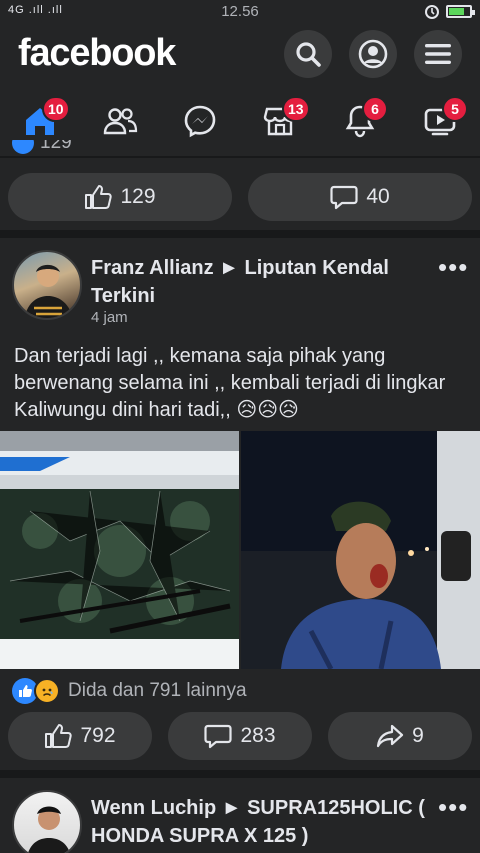 Image resolution: width=480 pixels, height=853 pixels. What do you see at coordinates (56, 146) in the screenshot?
I see `previous-post-reaction-count: 129` at bounding box center [56, 146].